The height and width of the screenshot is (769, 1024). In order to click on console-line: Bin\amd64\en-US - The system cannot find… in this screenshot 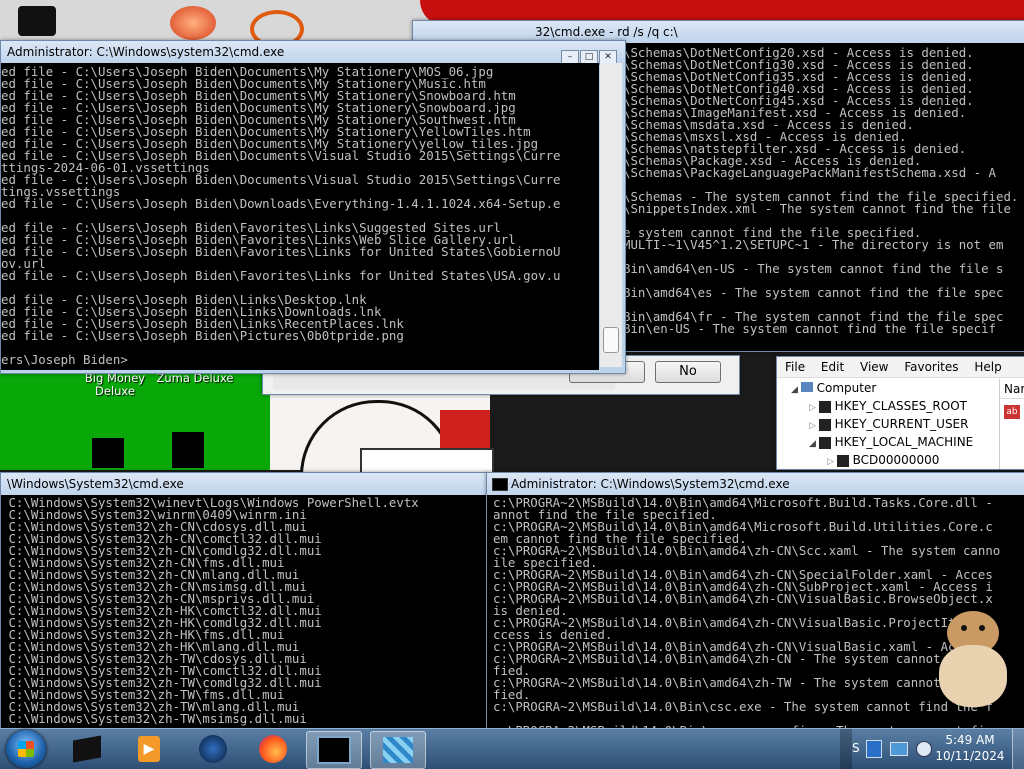, I will do `click(813, 268)`.